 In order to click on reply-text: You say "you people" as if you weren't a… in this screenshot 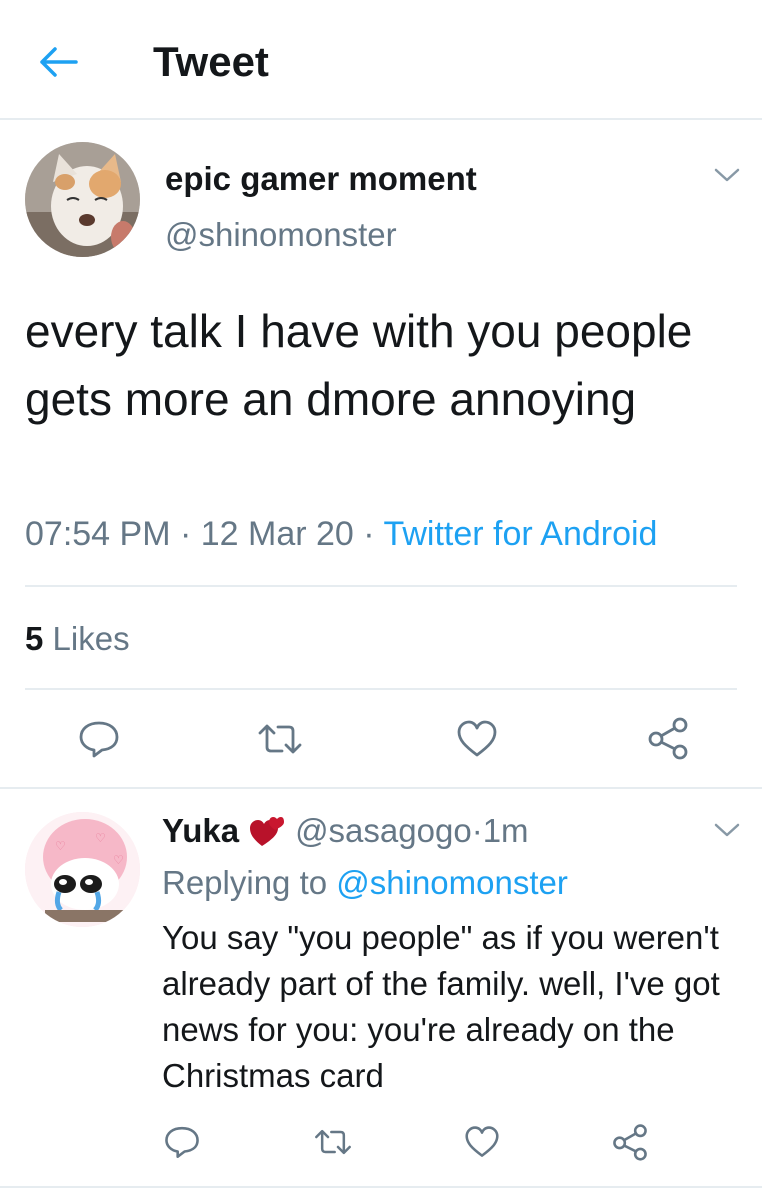, I will do `click(441, 1006)`.